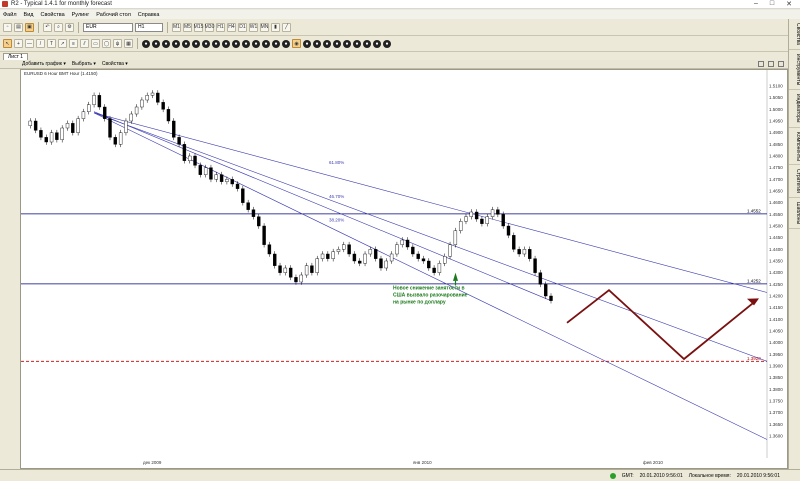  What do you see at coordinates (18, 43) in the screenshot?
I see `crosshair-icon: +` at bounding box center [18, 43].